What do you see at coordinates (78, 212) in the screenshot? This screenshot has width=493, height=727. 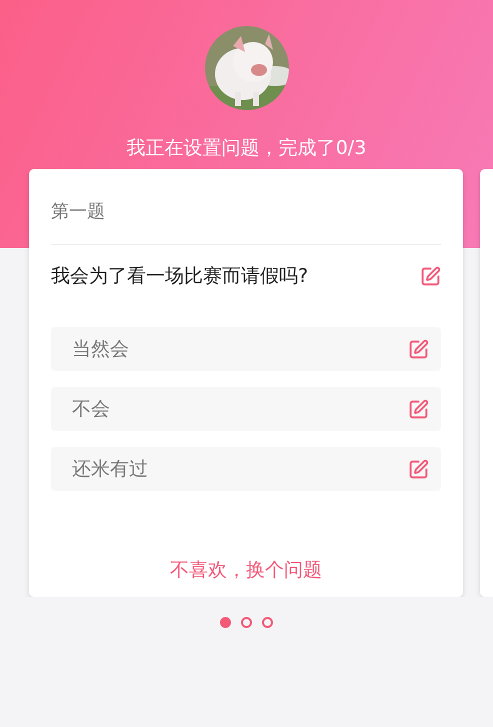 I see `question-number: 第一题` at bounding box center [78, 212].